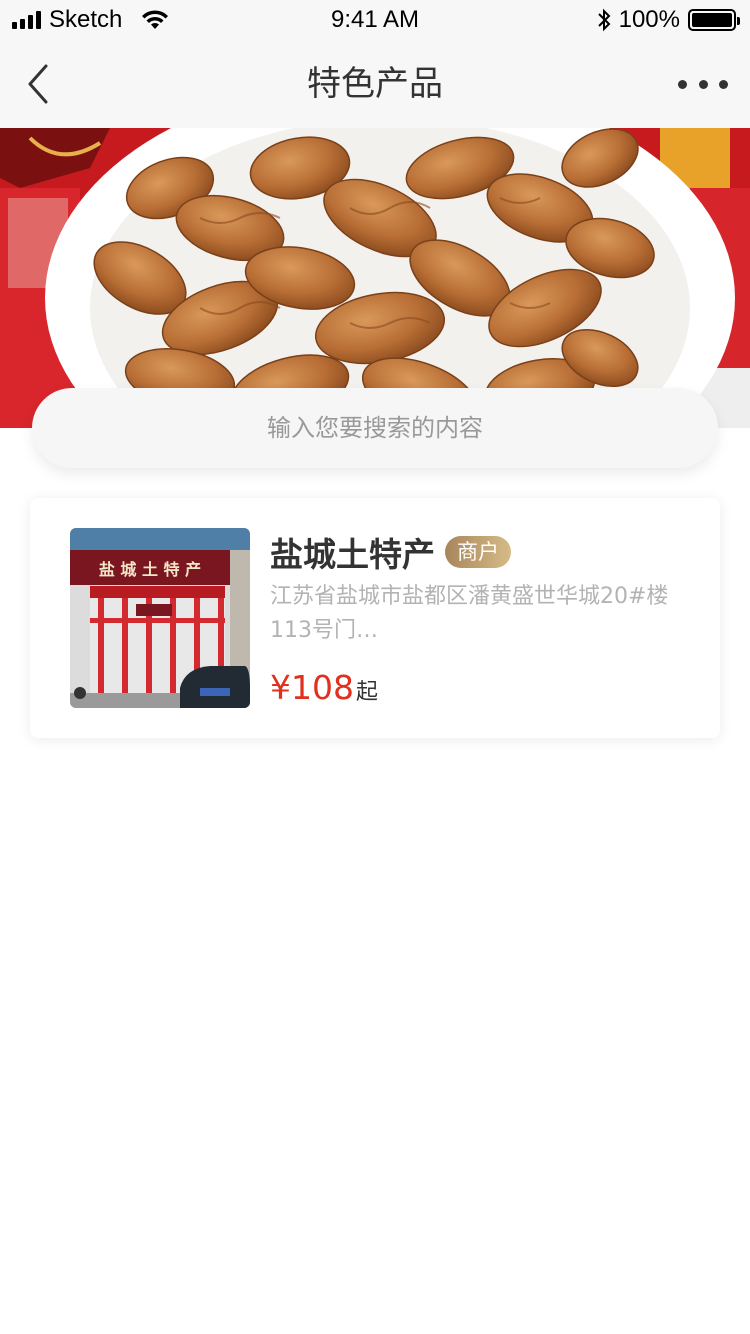 The image size is (750, 1334). Describe the element at coordinates (352, 554) in the screenshot. I see `shop-name: 盐城土特产` at that location.